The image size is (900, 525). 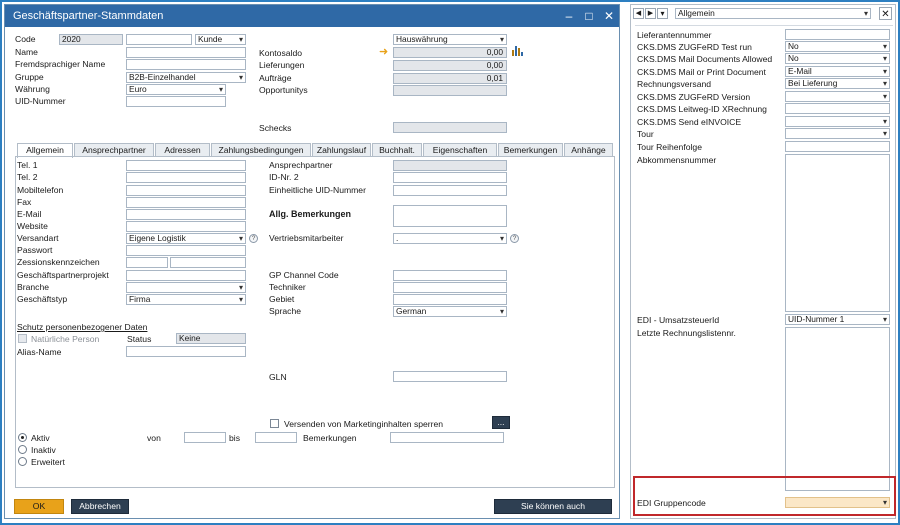 I want to click on password-field, so click(x=186, y=250).